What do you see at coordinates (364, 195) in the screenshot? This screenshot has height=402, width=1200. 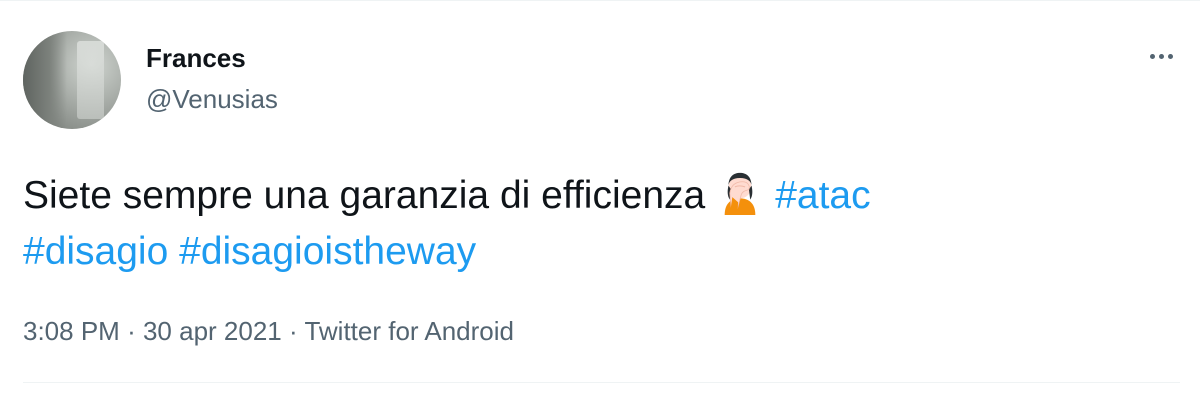 I see `tweet-text-body: Siete sempre una garanzia di efficienza` at bounding box center [364, 195].